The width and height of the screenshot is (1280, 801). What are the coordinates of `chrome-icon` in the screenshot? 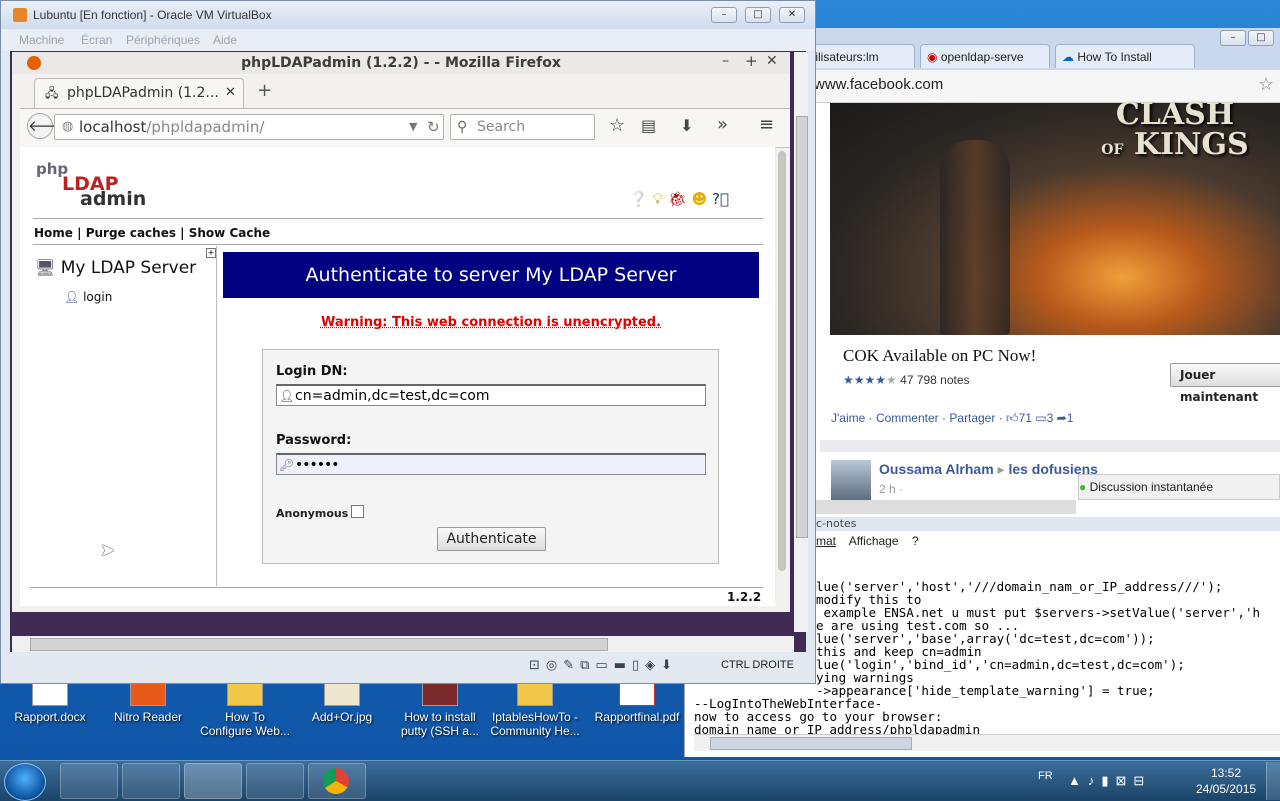 It's located at (336, 781).